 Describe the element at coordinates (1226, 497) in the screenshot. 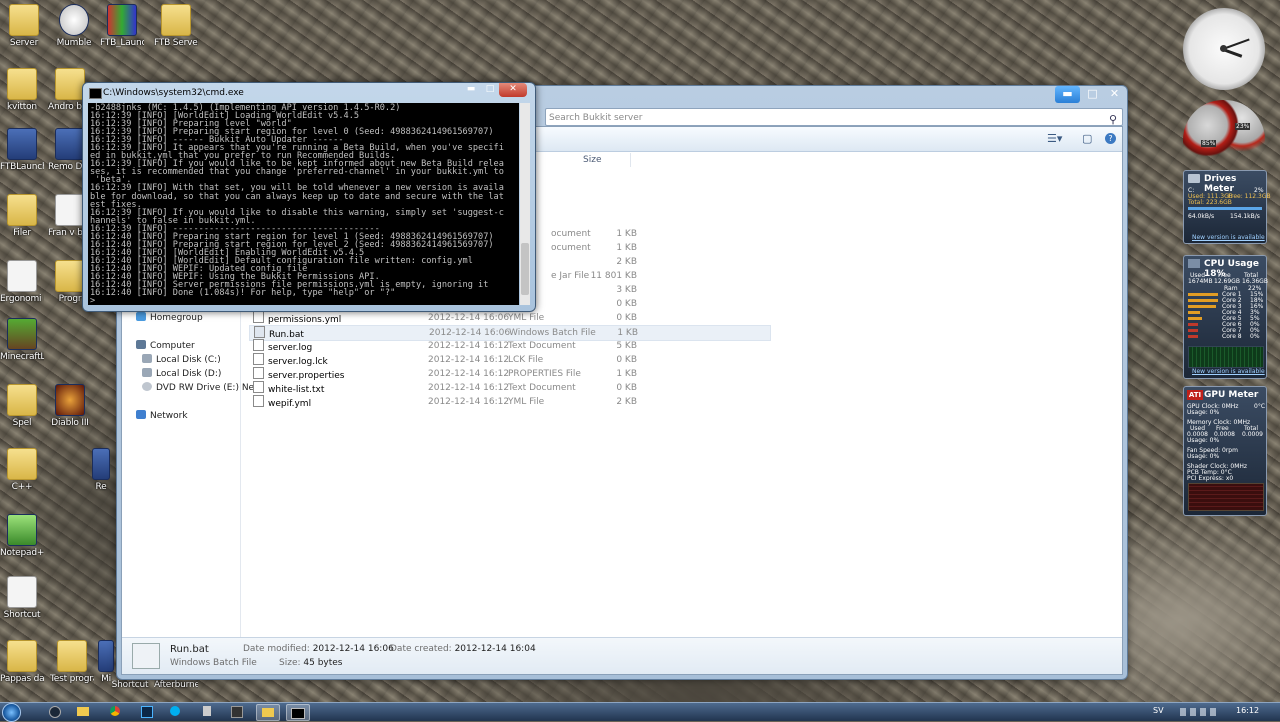

I see `gpu-history-graph` at that location.